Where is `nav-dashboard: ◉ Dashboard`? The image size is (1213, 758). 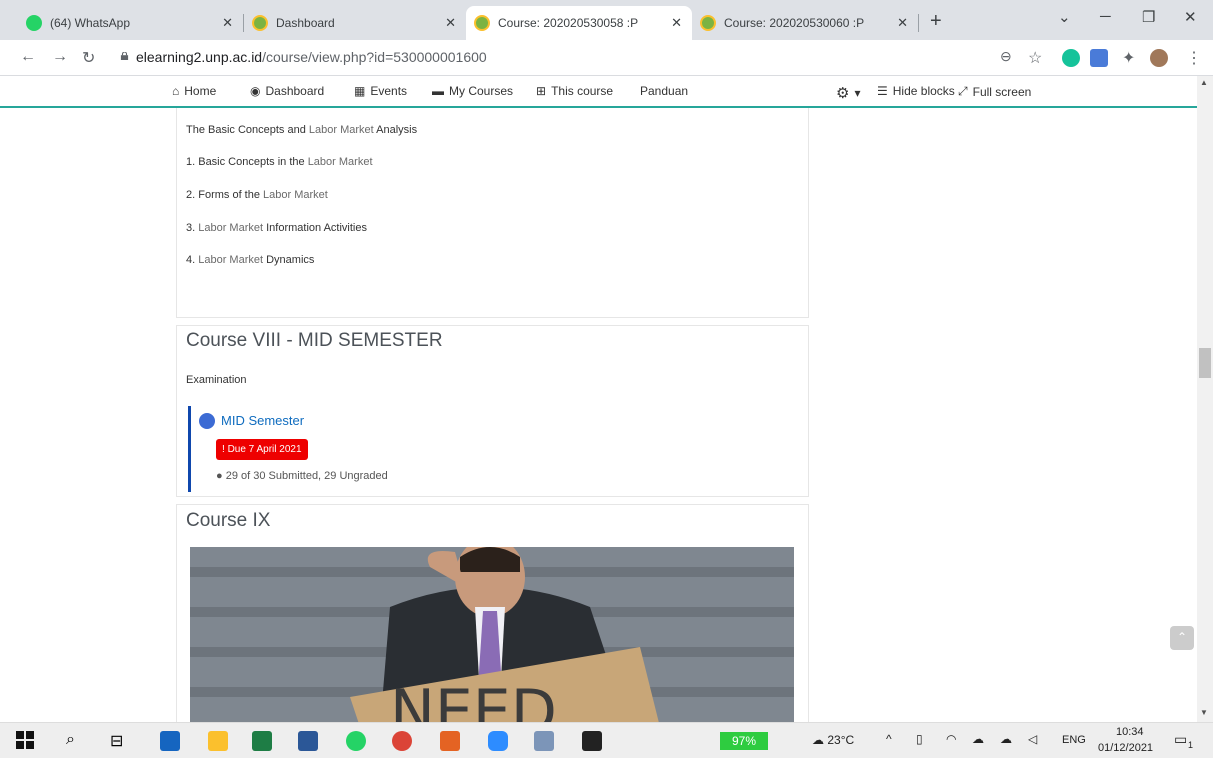 nav-dashboard: ◉ Dashboard is located at coordinates (287, 91).